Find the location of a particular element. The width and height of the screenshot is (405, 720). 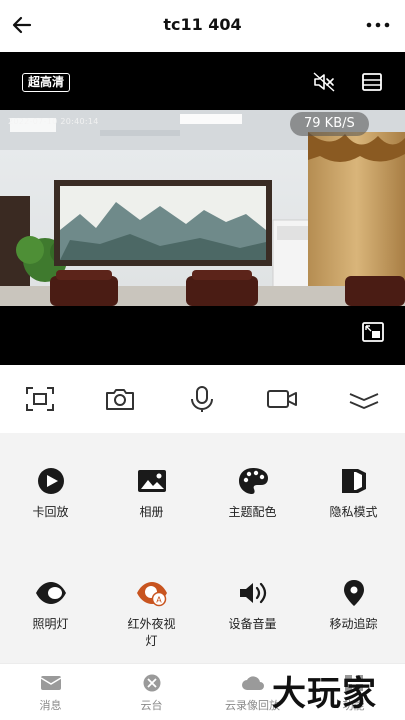

theme-color-button: 主题配色 is located at coordinates (252, 493).